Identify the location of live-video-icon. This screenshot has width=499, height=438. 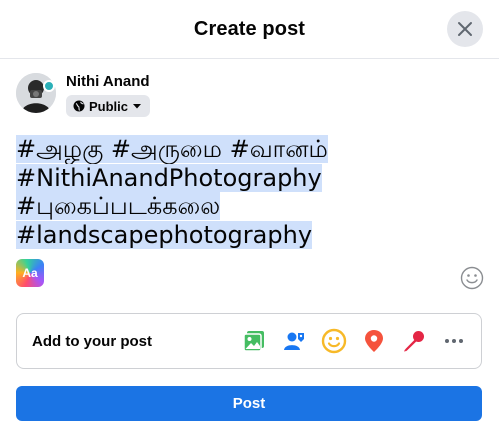
(414, 341).